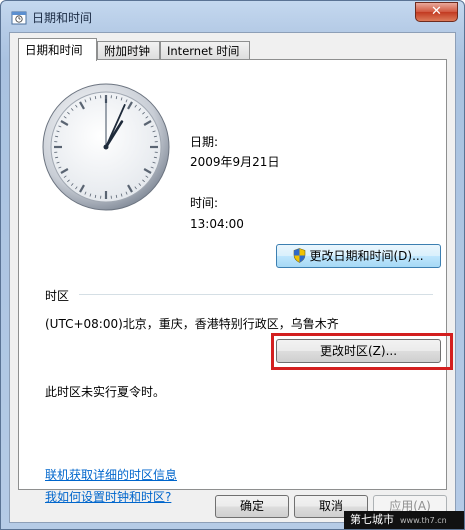 Image resolution: width=465 pixels, height=530 pixels. Describe the element at coordinates (19, 18) in the screenshot. I see `date-time-app-icon` at that location.